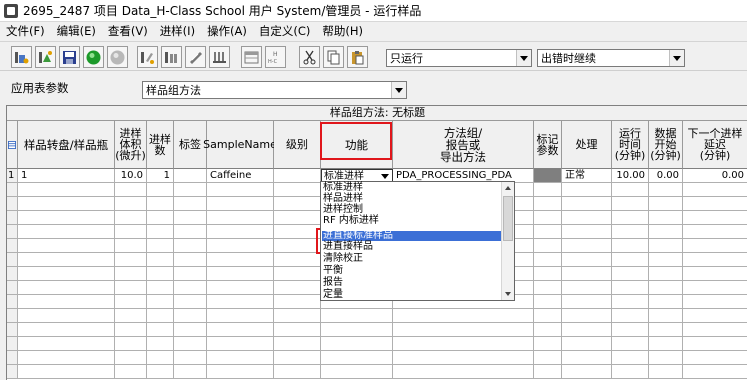 This screenshot has width=747, height=380. What do you see at coordinates (219, 57) in the screenshot?
I see `columns-button` at bounding box center [219, 57].